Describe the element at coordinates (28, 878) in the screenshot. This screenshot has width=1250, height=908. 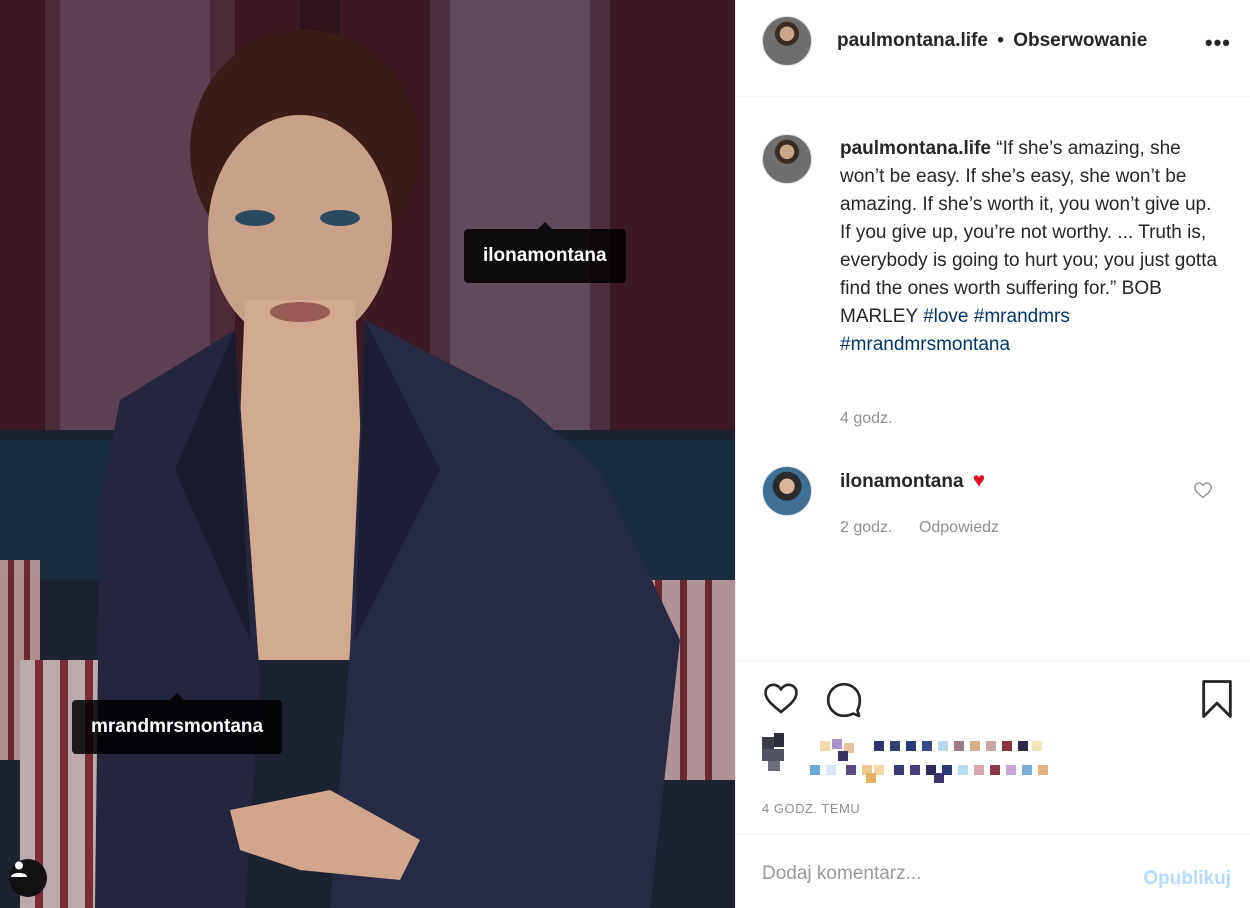
I see `tagged-users-button` at that location.